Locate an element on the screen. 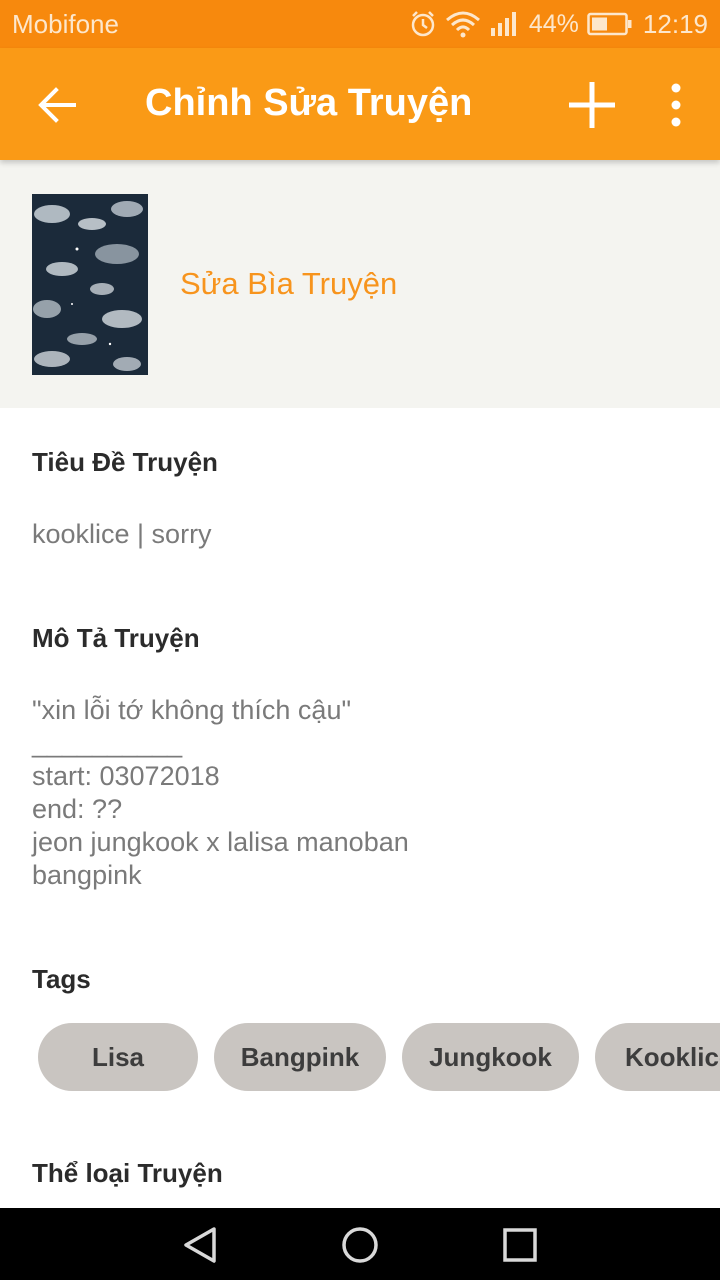 The height and width of the screenshot is (1280, 720). description-line: end: ?? is located at coordinates (77, 809).